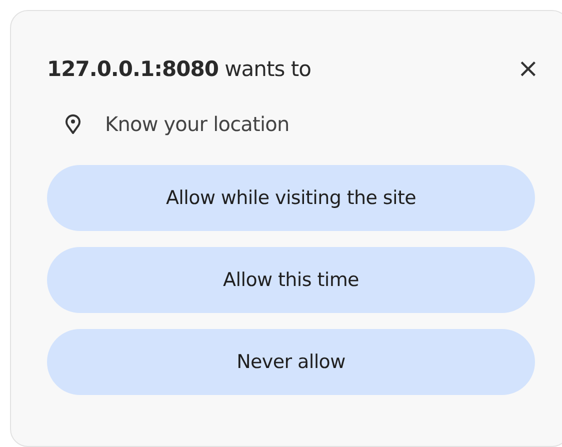 The image size is (562, 447). What do you see at coordinates (291, 198) in the screenshot?
I see `permission-button: Allow while visiting the site` at bounding box center [291, 198].